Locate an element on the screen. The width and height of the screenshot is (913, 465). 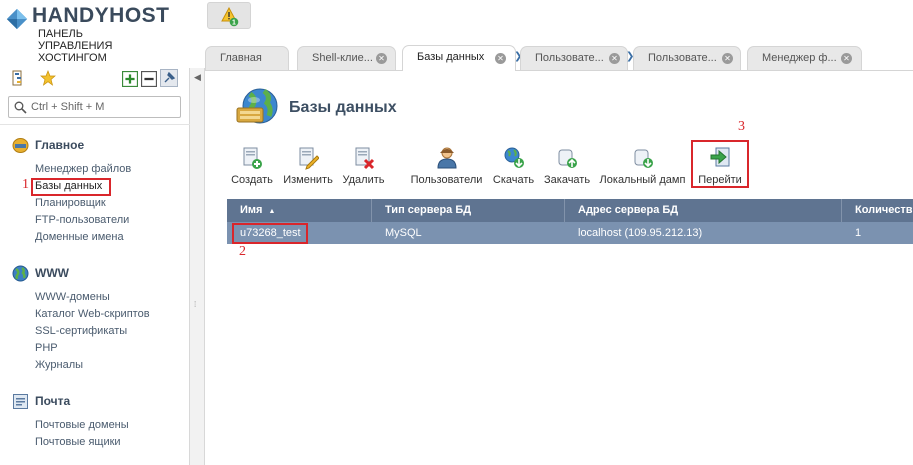
column-header-count: Количеств is located at coordinates (877, 210).